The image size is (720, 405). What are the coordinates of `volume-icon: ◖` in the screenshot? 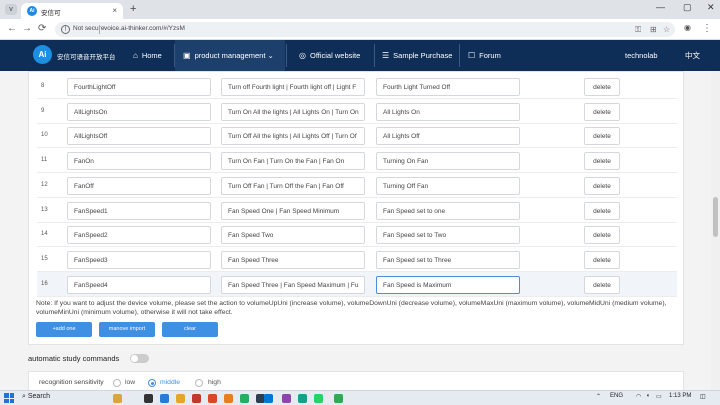 It's located at (648, 396).